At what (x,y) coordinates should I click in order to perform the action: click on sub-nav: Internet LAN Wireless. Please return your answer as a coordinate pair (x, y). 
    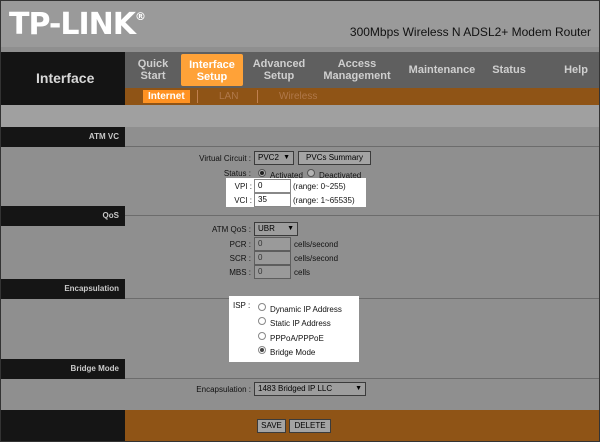
    Looking at the image, I should click on (362, 96).